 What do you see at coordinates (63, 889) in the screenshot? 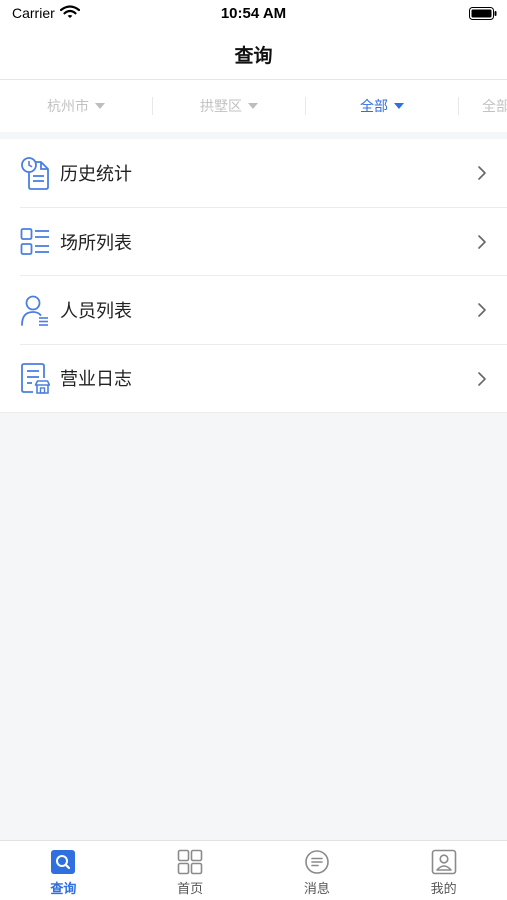
I see `tab-label: 查询` at bounding box center [63, 889].